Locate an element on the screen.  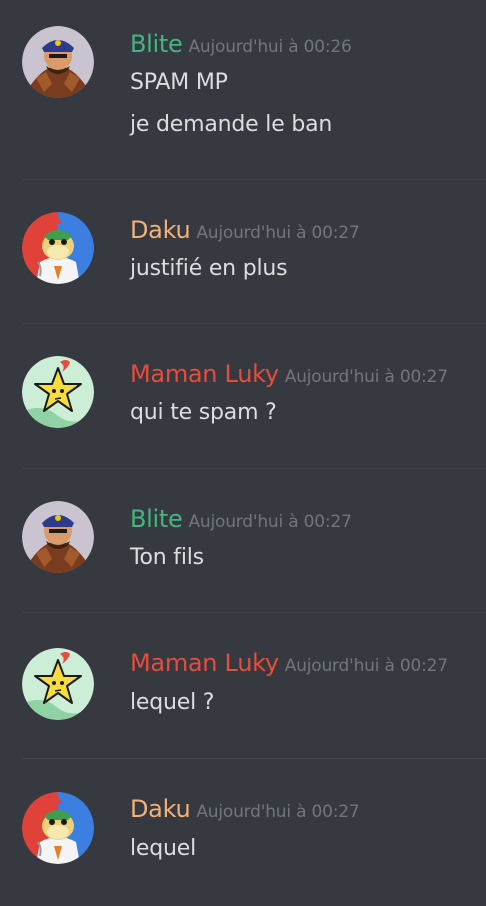
message-header: Blite Aujourd'hui à 00:27 is located at coordinates (308, 519).